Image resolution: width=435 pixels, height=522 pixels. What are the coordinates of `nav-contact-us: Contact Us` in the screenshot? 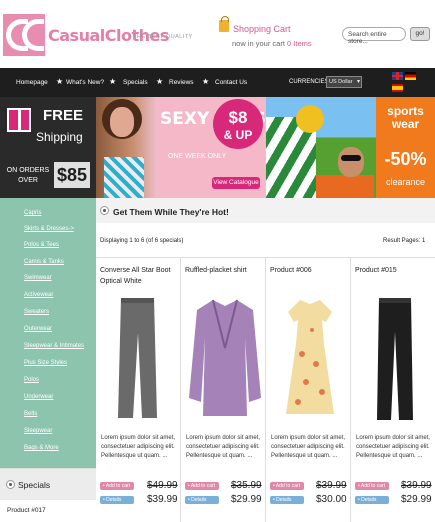 It's located at (231, 82).